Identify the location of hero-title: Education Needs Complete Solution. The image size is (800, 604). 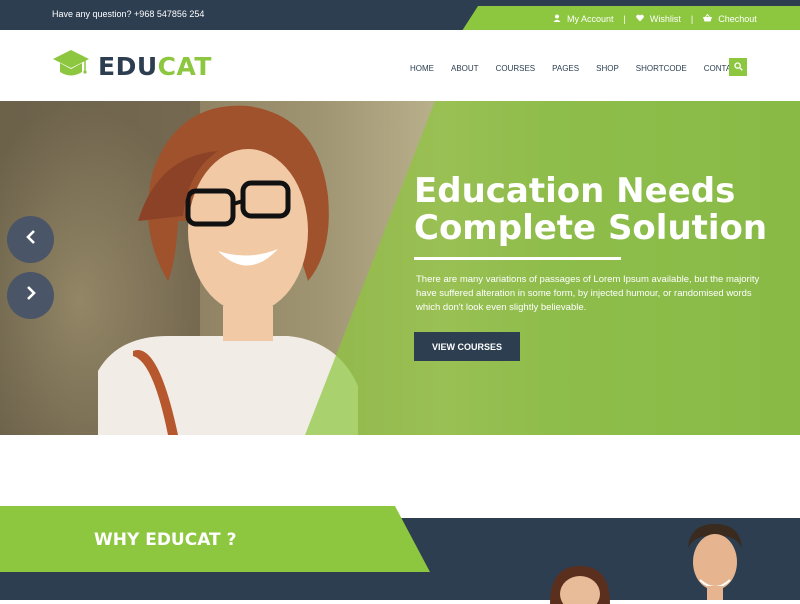
(591, 209).